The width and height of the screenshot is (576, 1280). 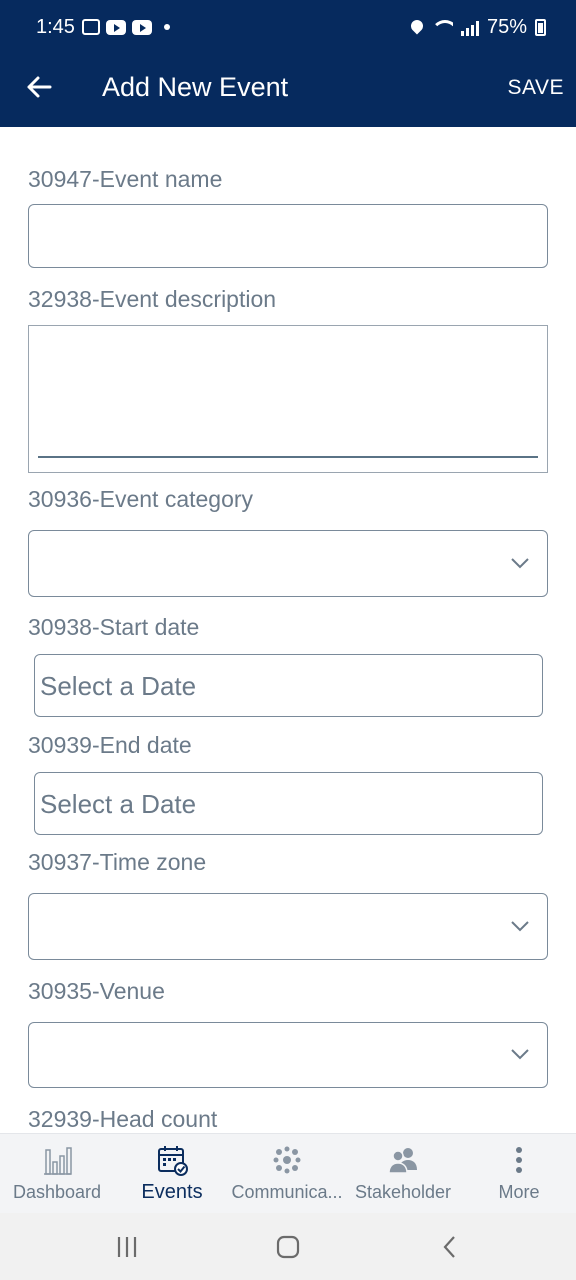 I want to click on time-zone-select, so click(x=288, y=926).